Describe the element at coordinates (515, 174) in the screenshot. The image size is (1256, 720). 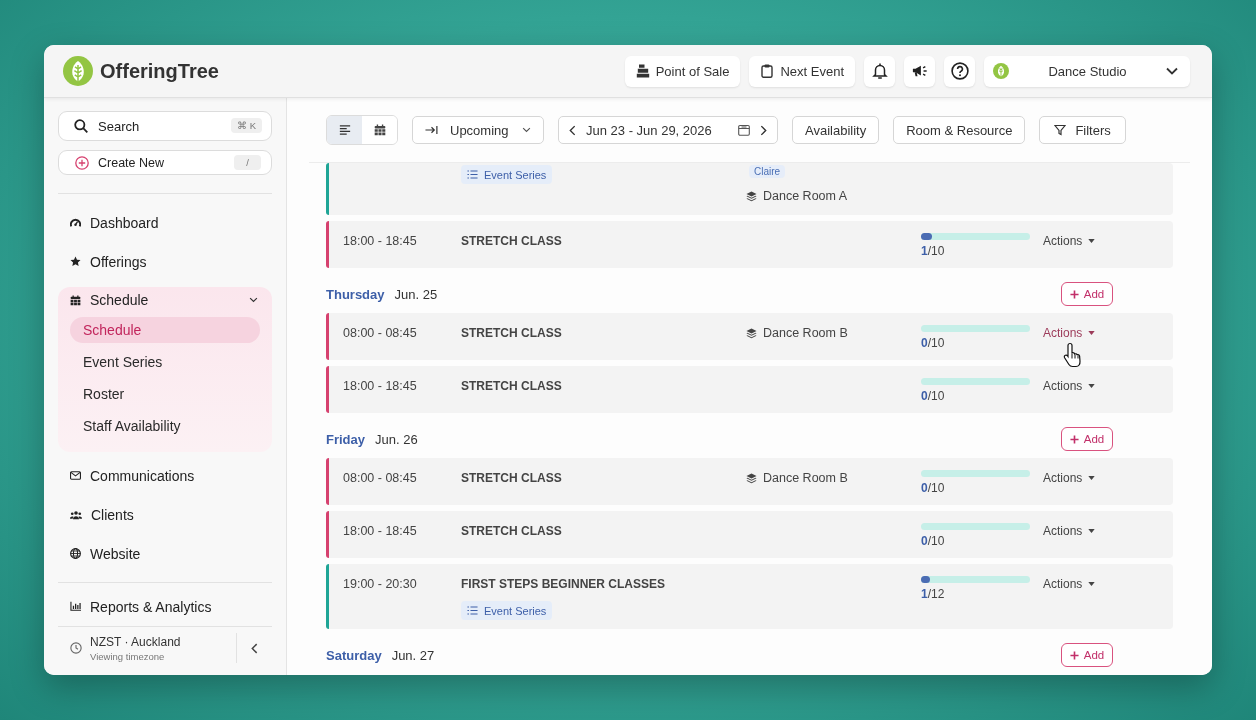
I see `tag-label: Event Series` at that location.